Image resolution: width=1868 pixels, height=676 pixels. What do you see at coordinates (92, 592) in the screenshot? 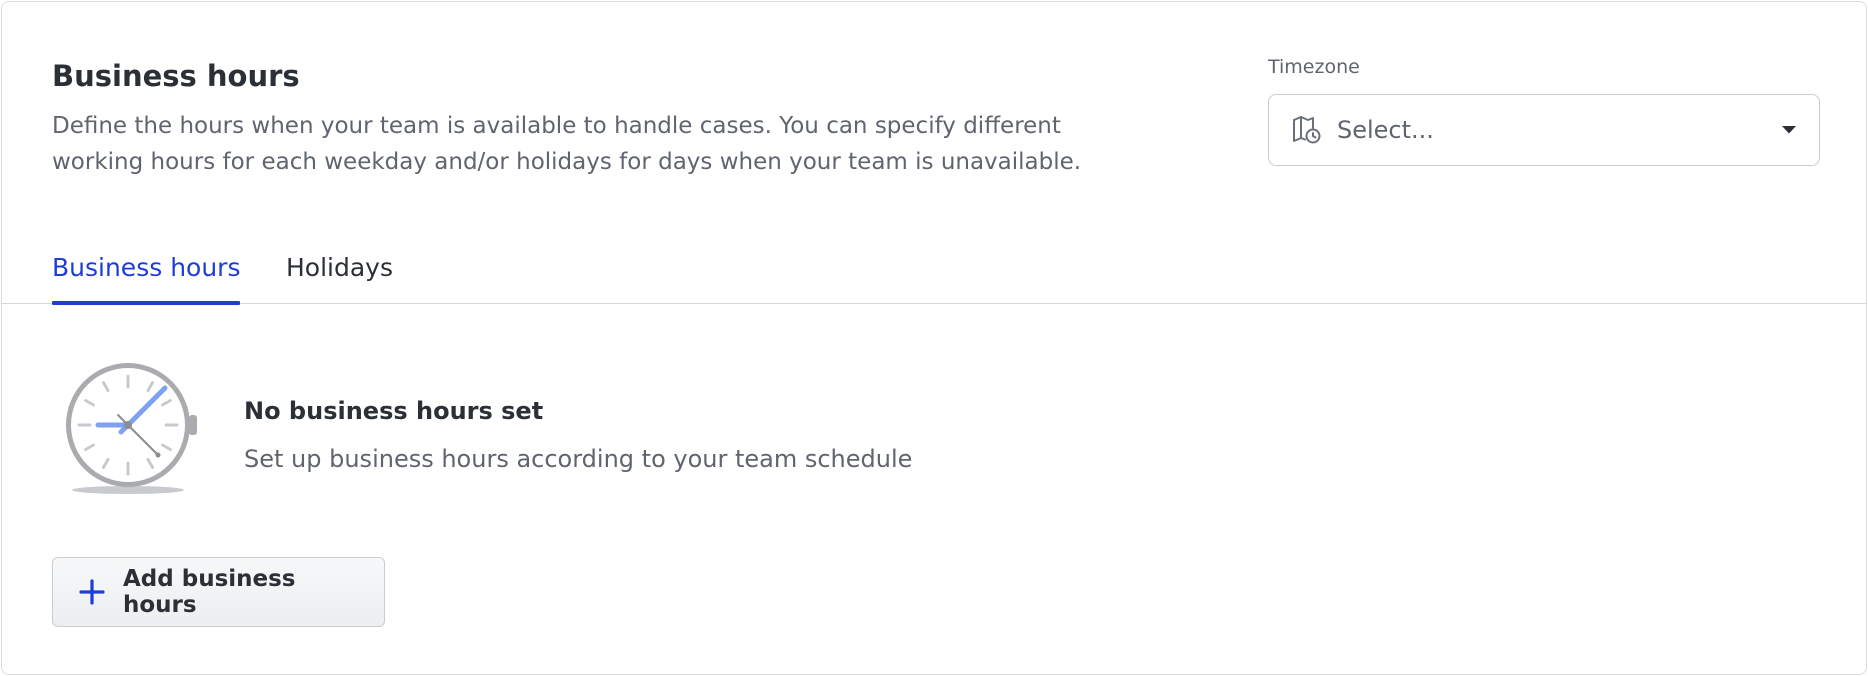
I see `plus-icon` at bounding box center [92, 592].